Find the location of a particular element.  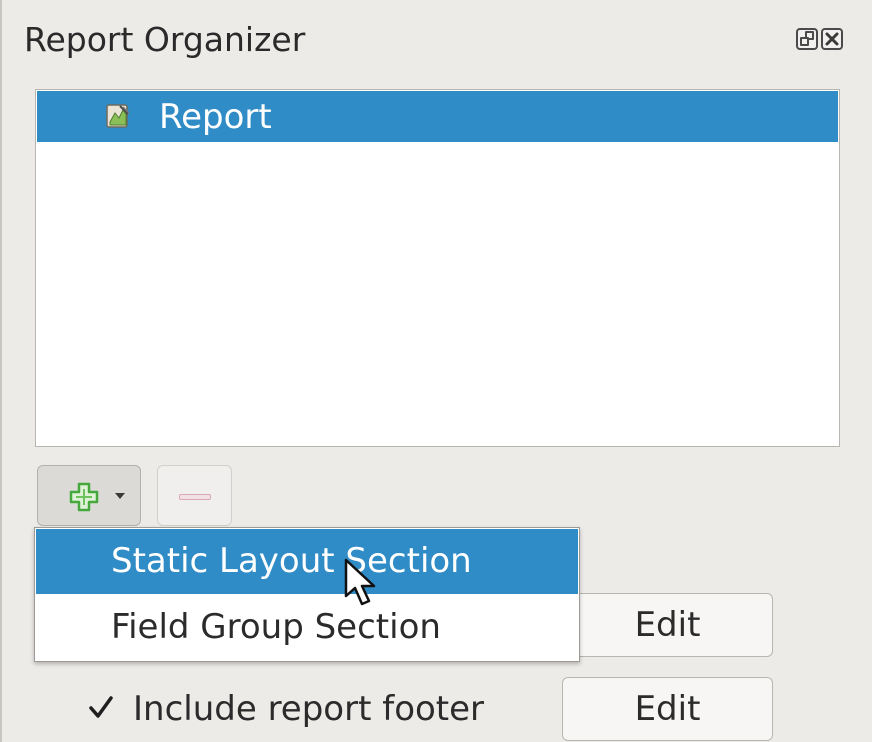

minus-icon is located at coordinates (195, 497).